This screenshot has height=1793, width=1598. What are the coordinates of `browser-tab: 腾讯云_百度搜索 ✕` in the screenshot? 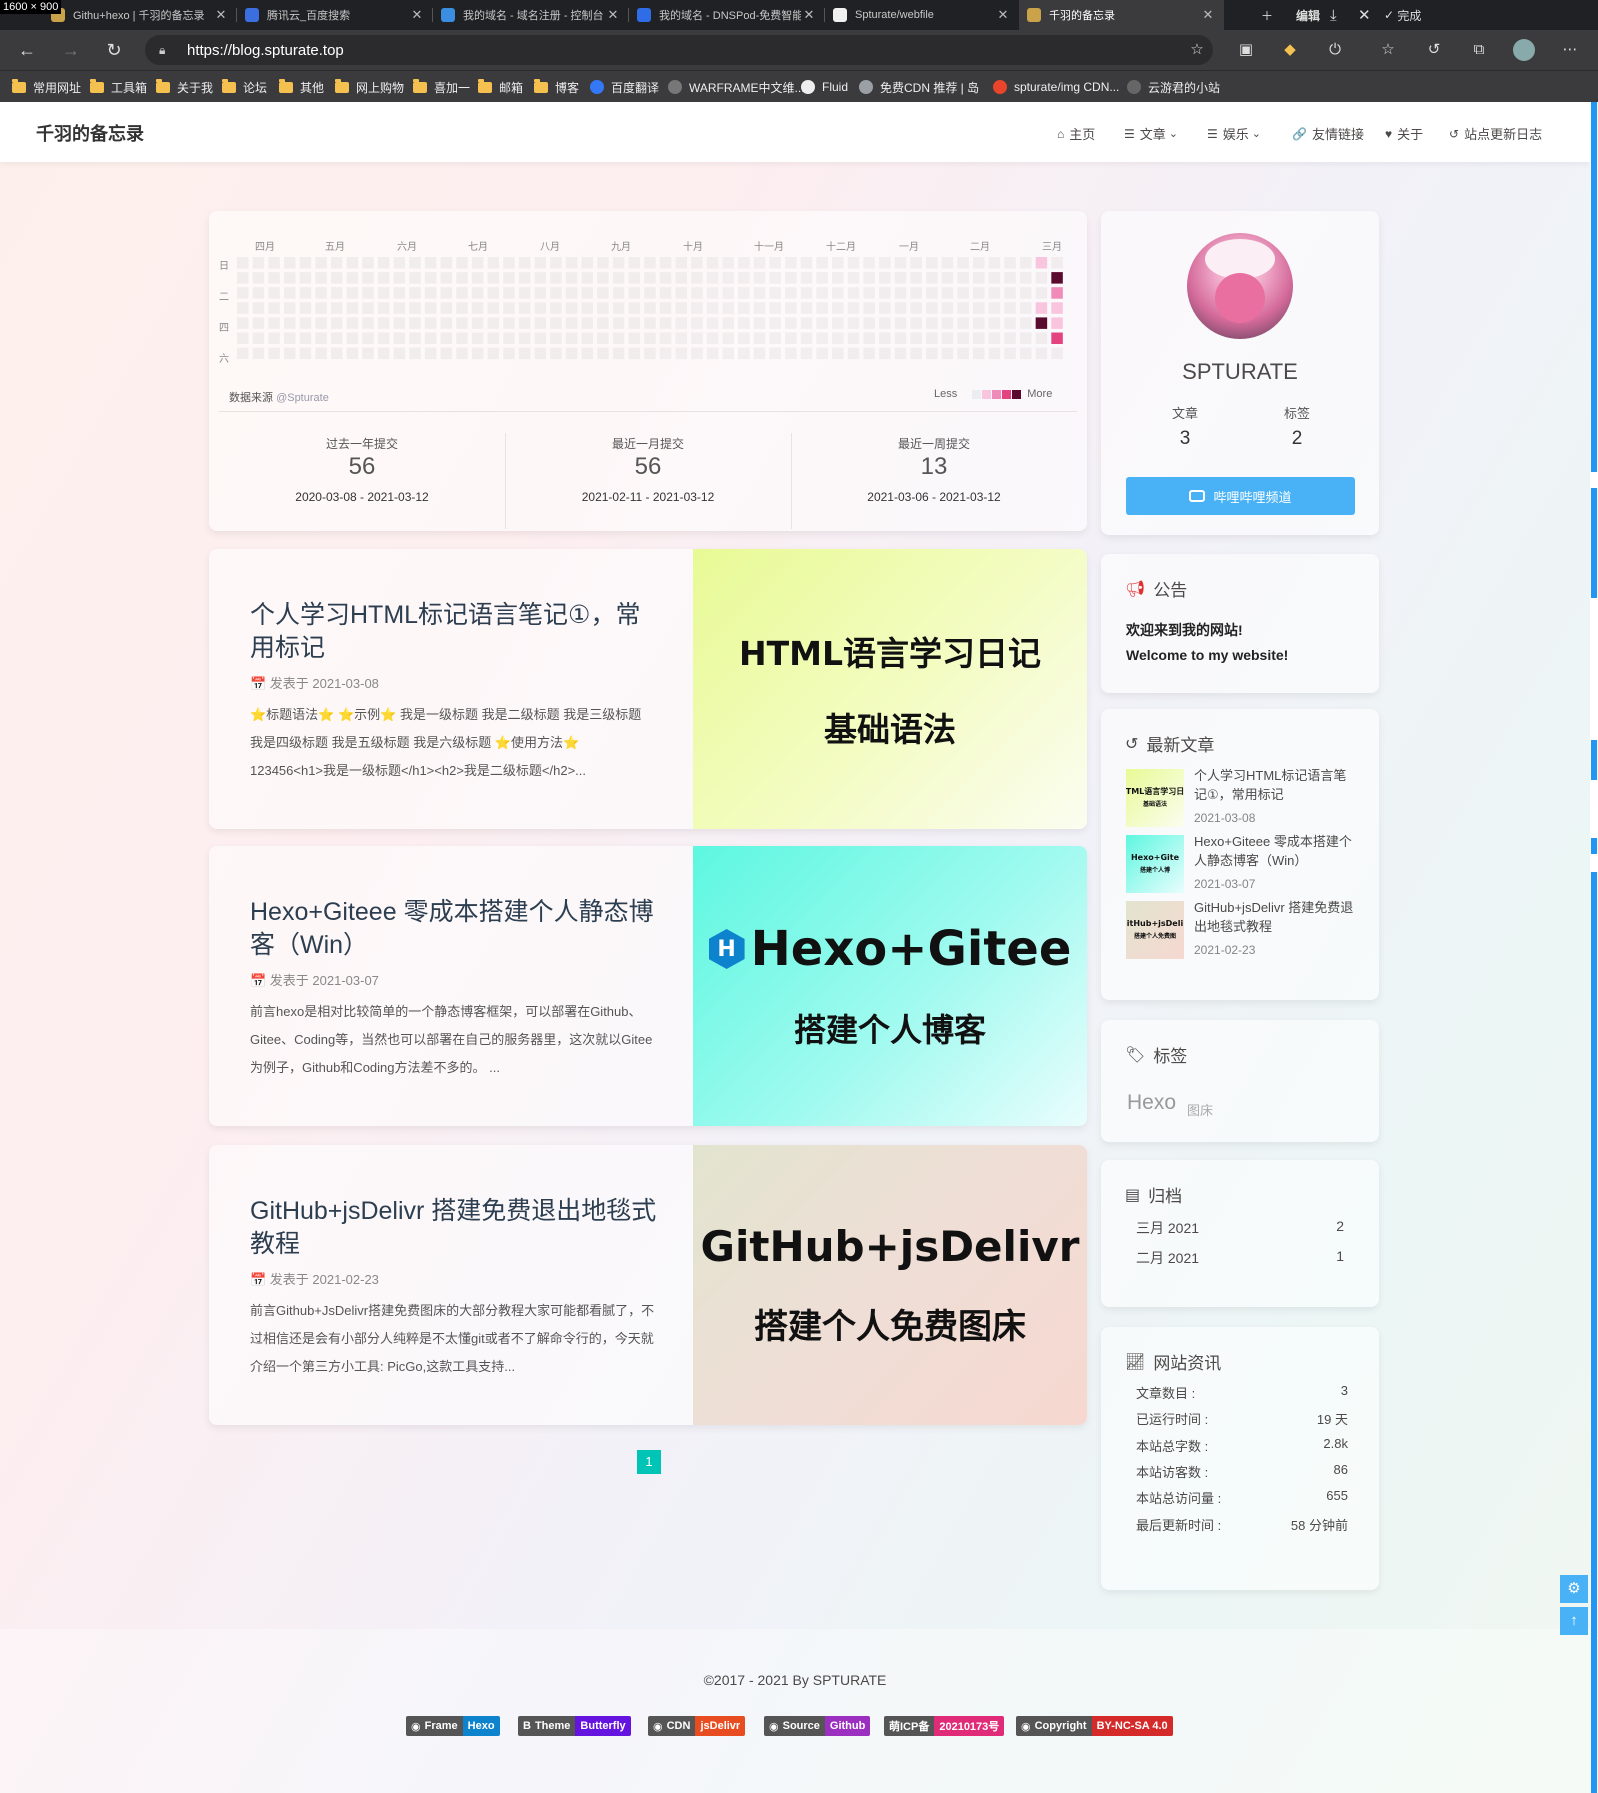 It's located at (335, 15).